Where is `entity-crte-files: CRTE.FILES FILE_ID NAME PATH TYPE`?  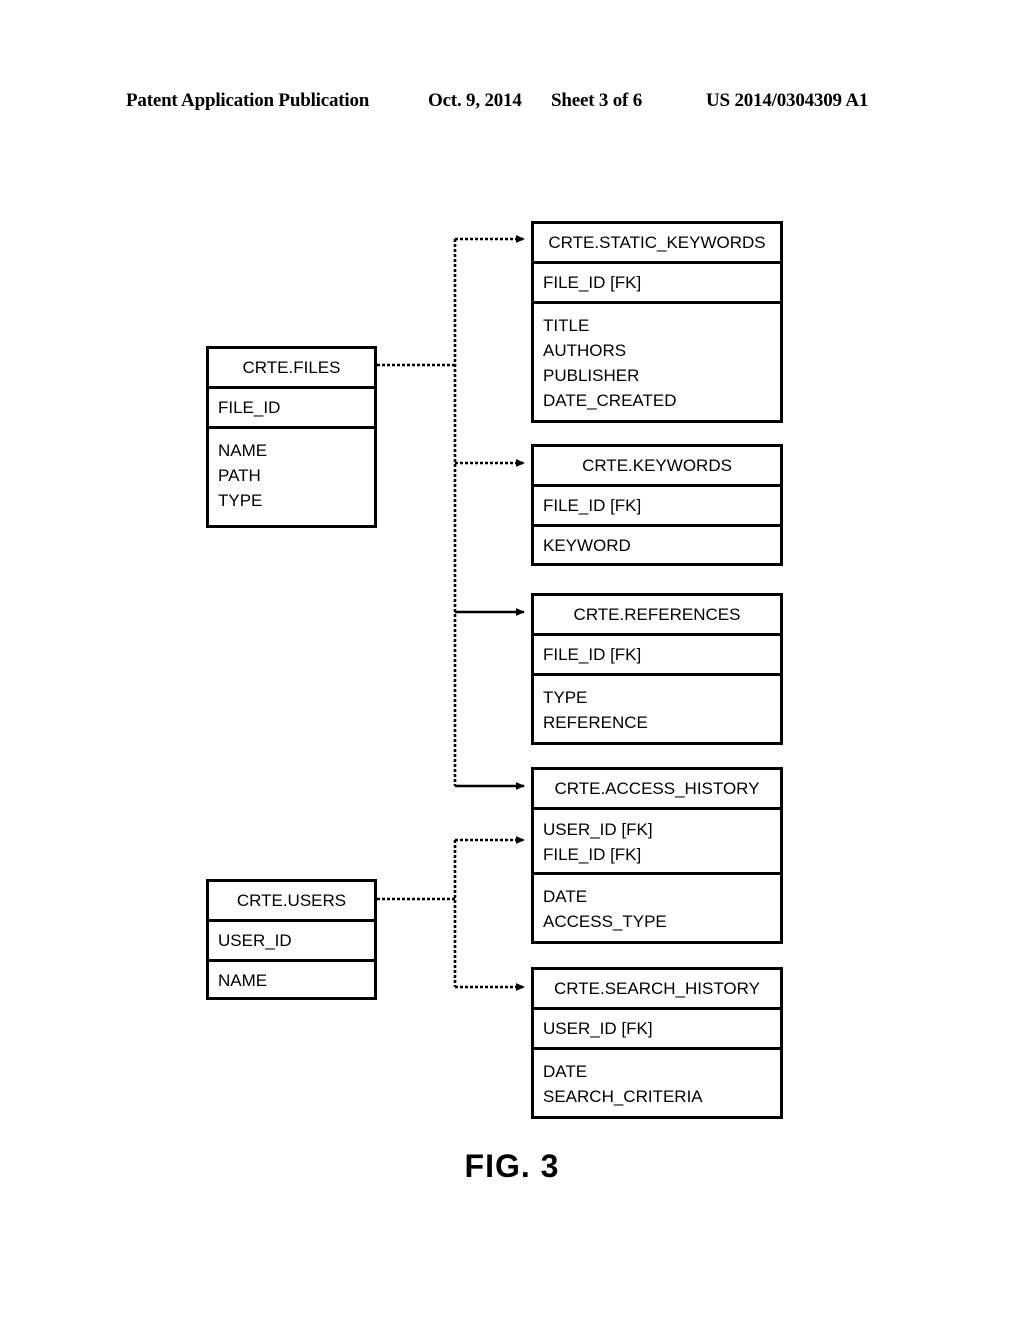
entity-crte-files: CRTE.FILES FILE_ID NAME PATH TYPE is located at coordinates (291, 437).